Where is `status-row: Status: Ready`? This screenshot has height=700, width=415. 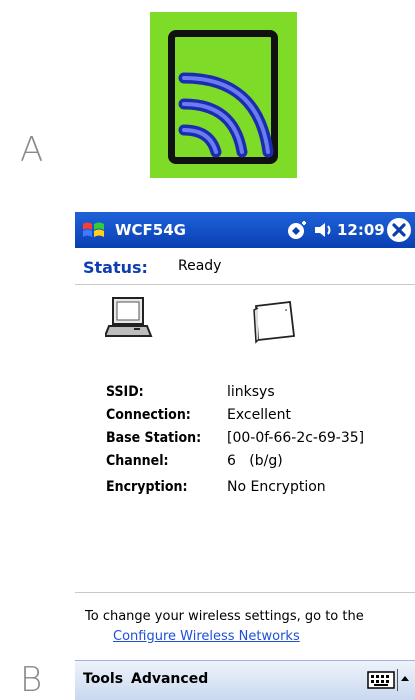
status-row: Status: Ready is located at coordinates (245, 266).